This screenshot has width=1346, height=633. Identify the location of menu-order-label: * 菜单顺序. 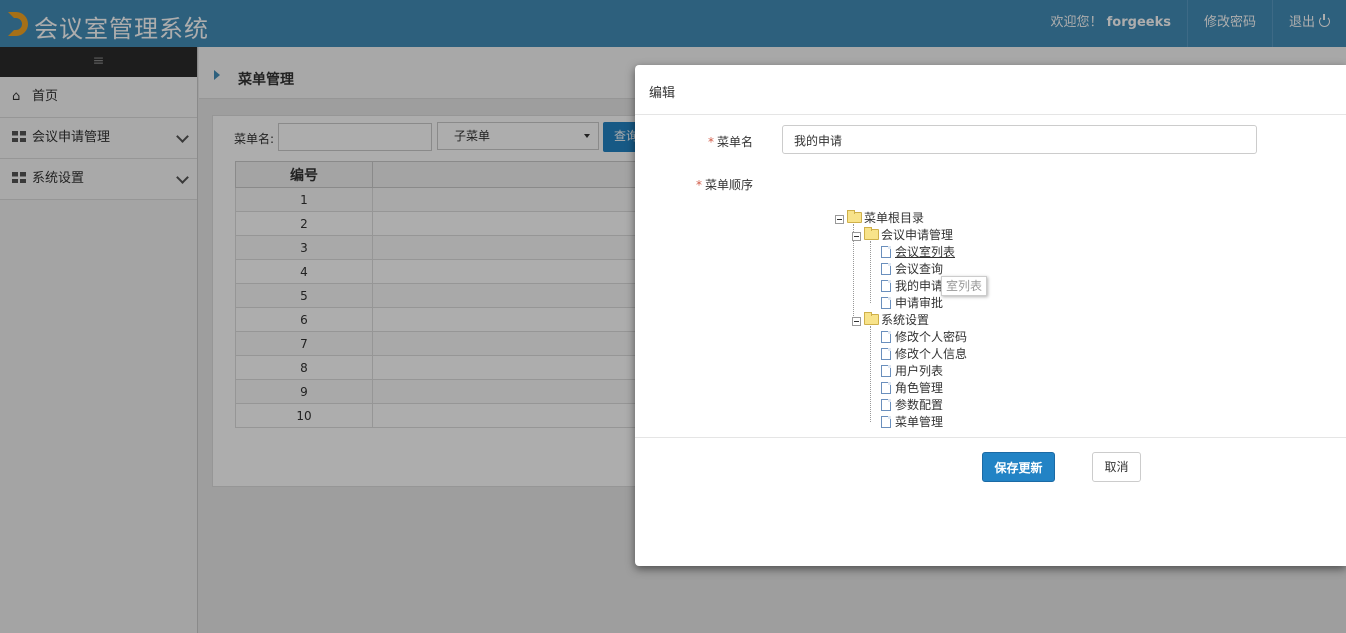
(724, 184).